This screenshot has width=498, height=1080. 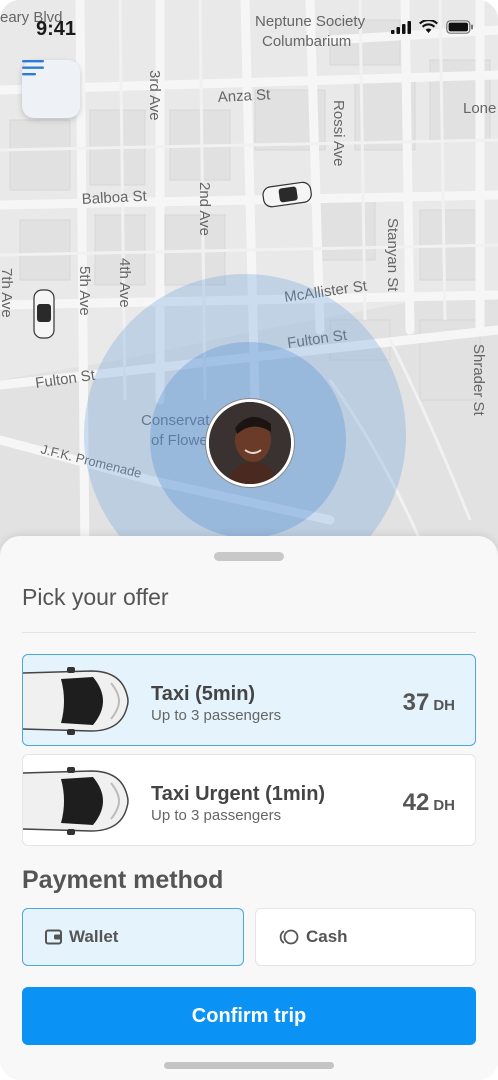 What do you see at coordinates (51, 89) in the screenshot?
I see `menu-button` at bounding box center [51, 89].